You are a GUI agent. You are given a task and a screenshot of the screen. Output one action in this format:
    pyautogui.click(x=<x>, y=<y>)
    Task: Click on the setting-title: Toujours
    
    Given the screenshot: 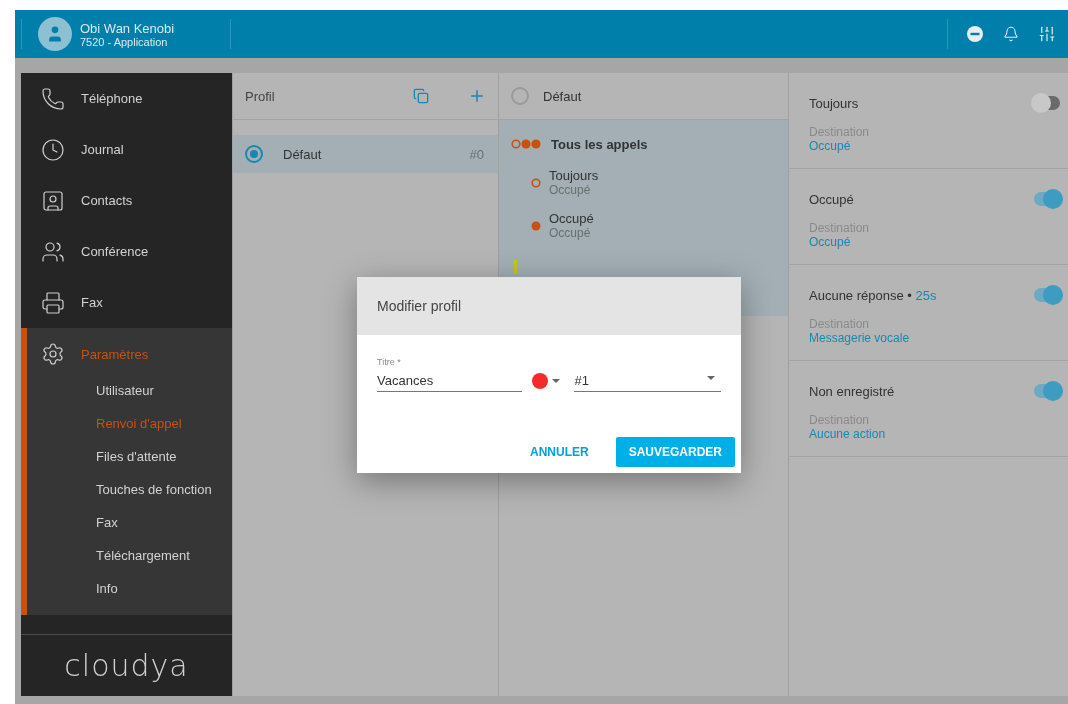 What is the action you would take?
    pyautogui.click(x=834, y=103)
    